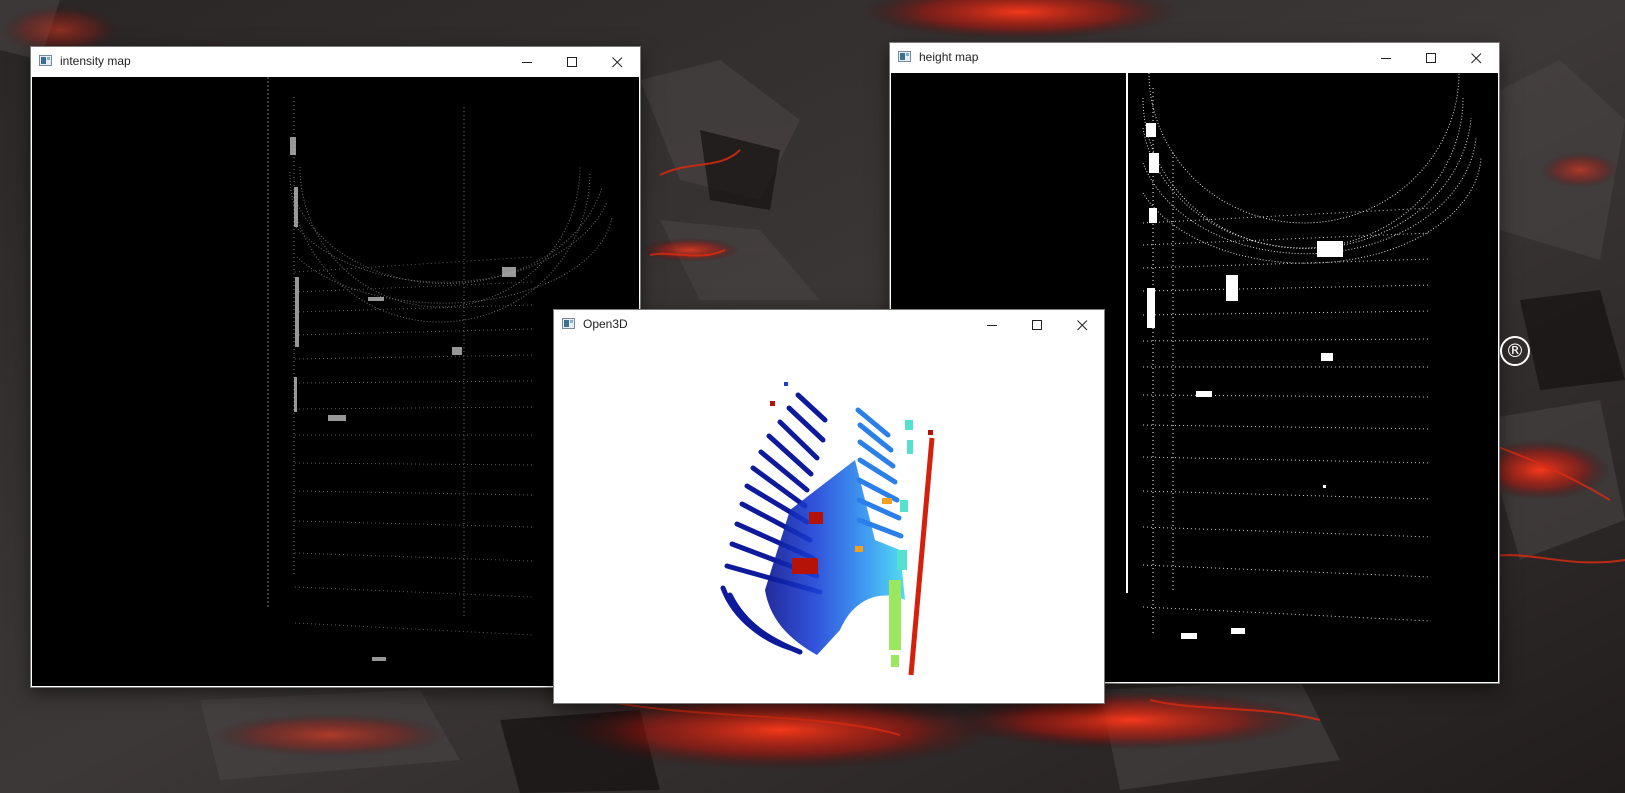 The height and width of the screenshot is (793, 1625). I want to click on height-map-titlebar: height map, so click(1194, 58).